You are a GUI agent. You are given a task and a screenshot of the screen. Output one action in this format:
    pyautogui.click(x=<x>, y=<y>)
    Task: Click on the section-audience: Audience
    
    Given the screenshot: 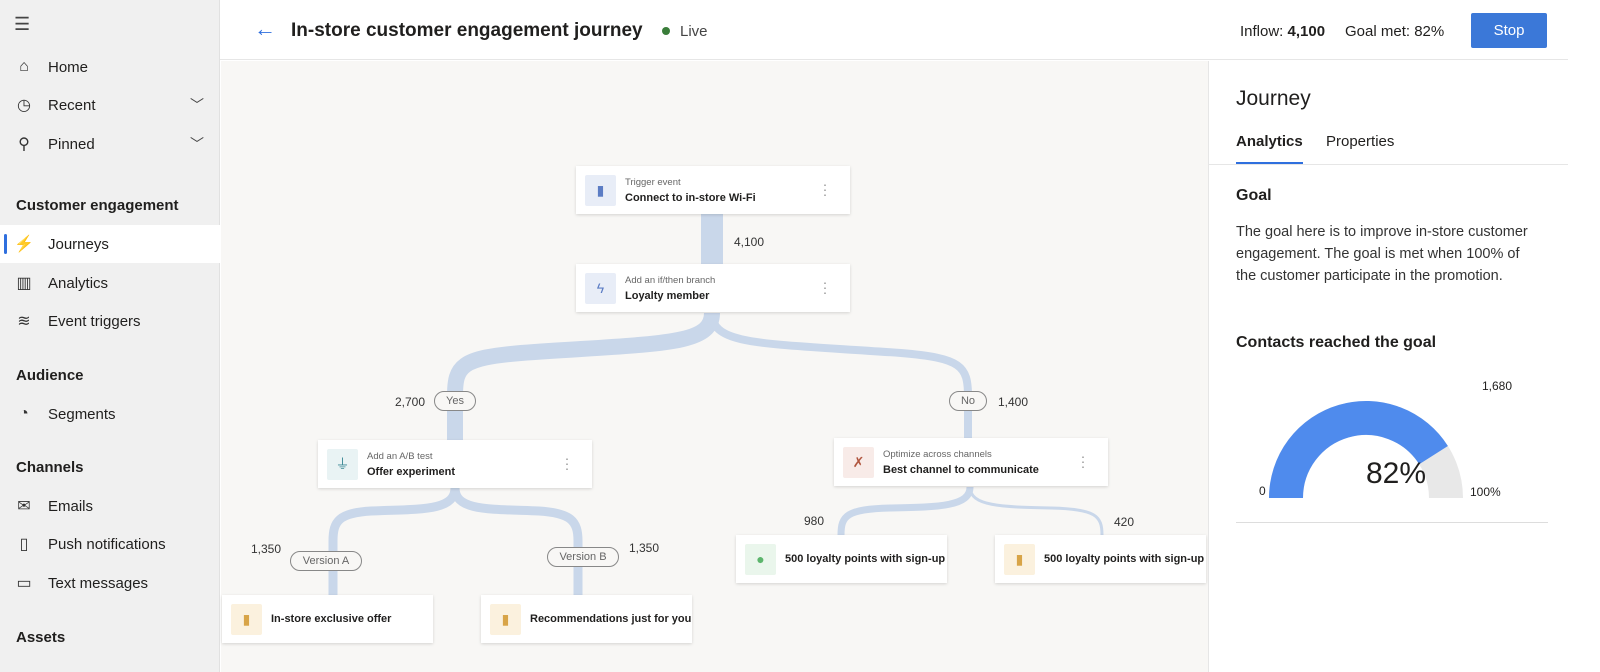 What is the action you would take?
    pyautogui.click(x=50, y=375)
    